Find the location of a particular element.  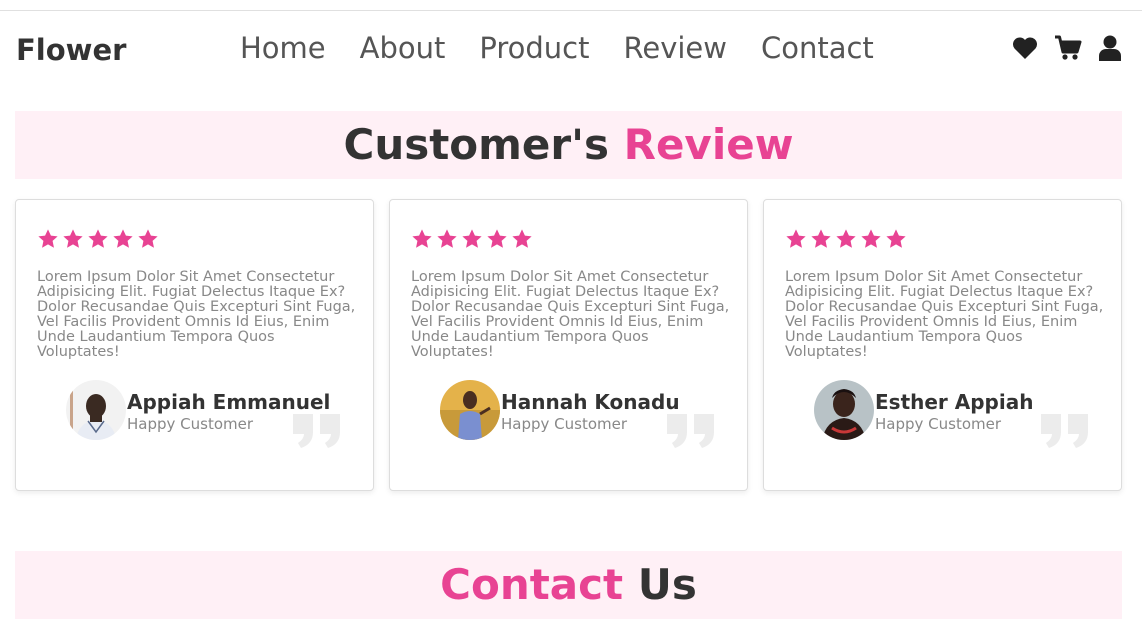

heart-icon is located at coordinates (1025, 48).